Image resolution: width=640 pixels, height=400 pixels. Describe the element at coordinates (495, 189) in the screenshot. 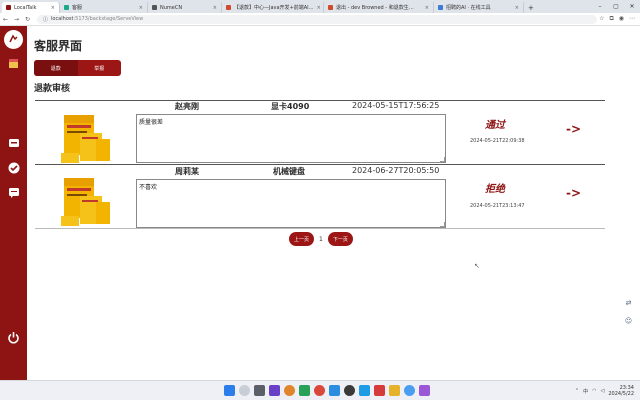

I see `refund-status: 拒绝` at that location.